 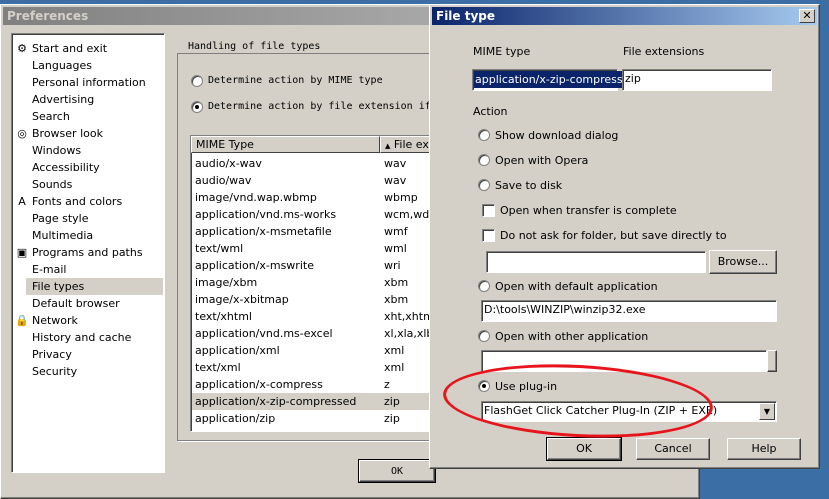 I want to click on col-mime-type: MIME Type, so click(x=285, y=144).